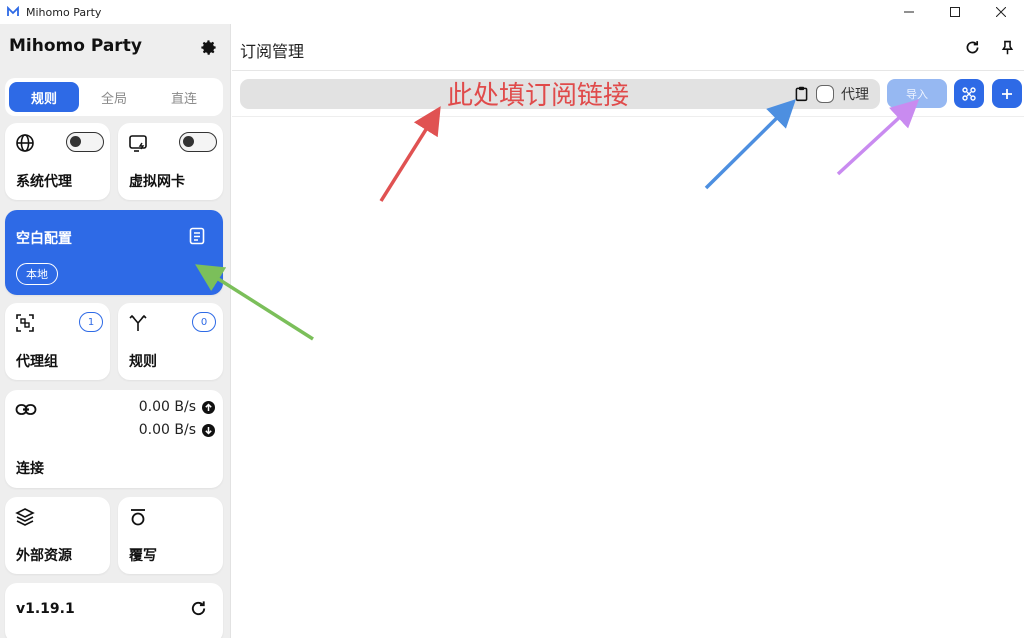 The height and width of the screenshot is (638, 1024). I want to click on profile-name: 空白配置, so click(44, 239).